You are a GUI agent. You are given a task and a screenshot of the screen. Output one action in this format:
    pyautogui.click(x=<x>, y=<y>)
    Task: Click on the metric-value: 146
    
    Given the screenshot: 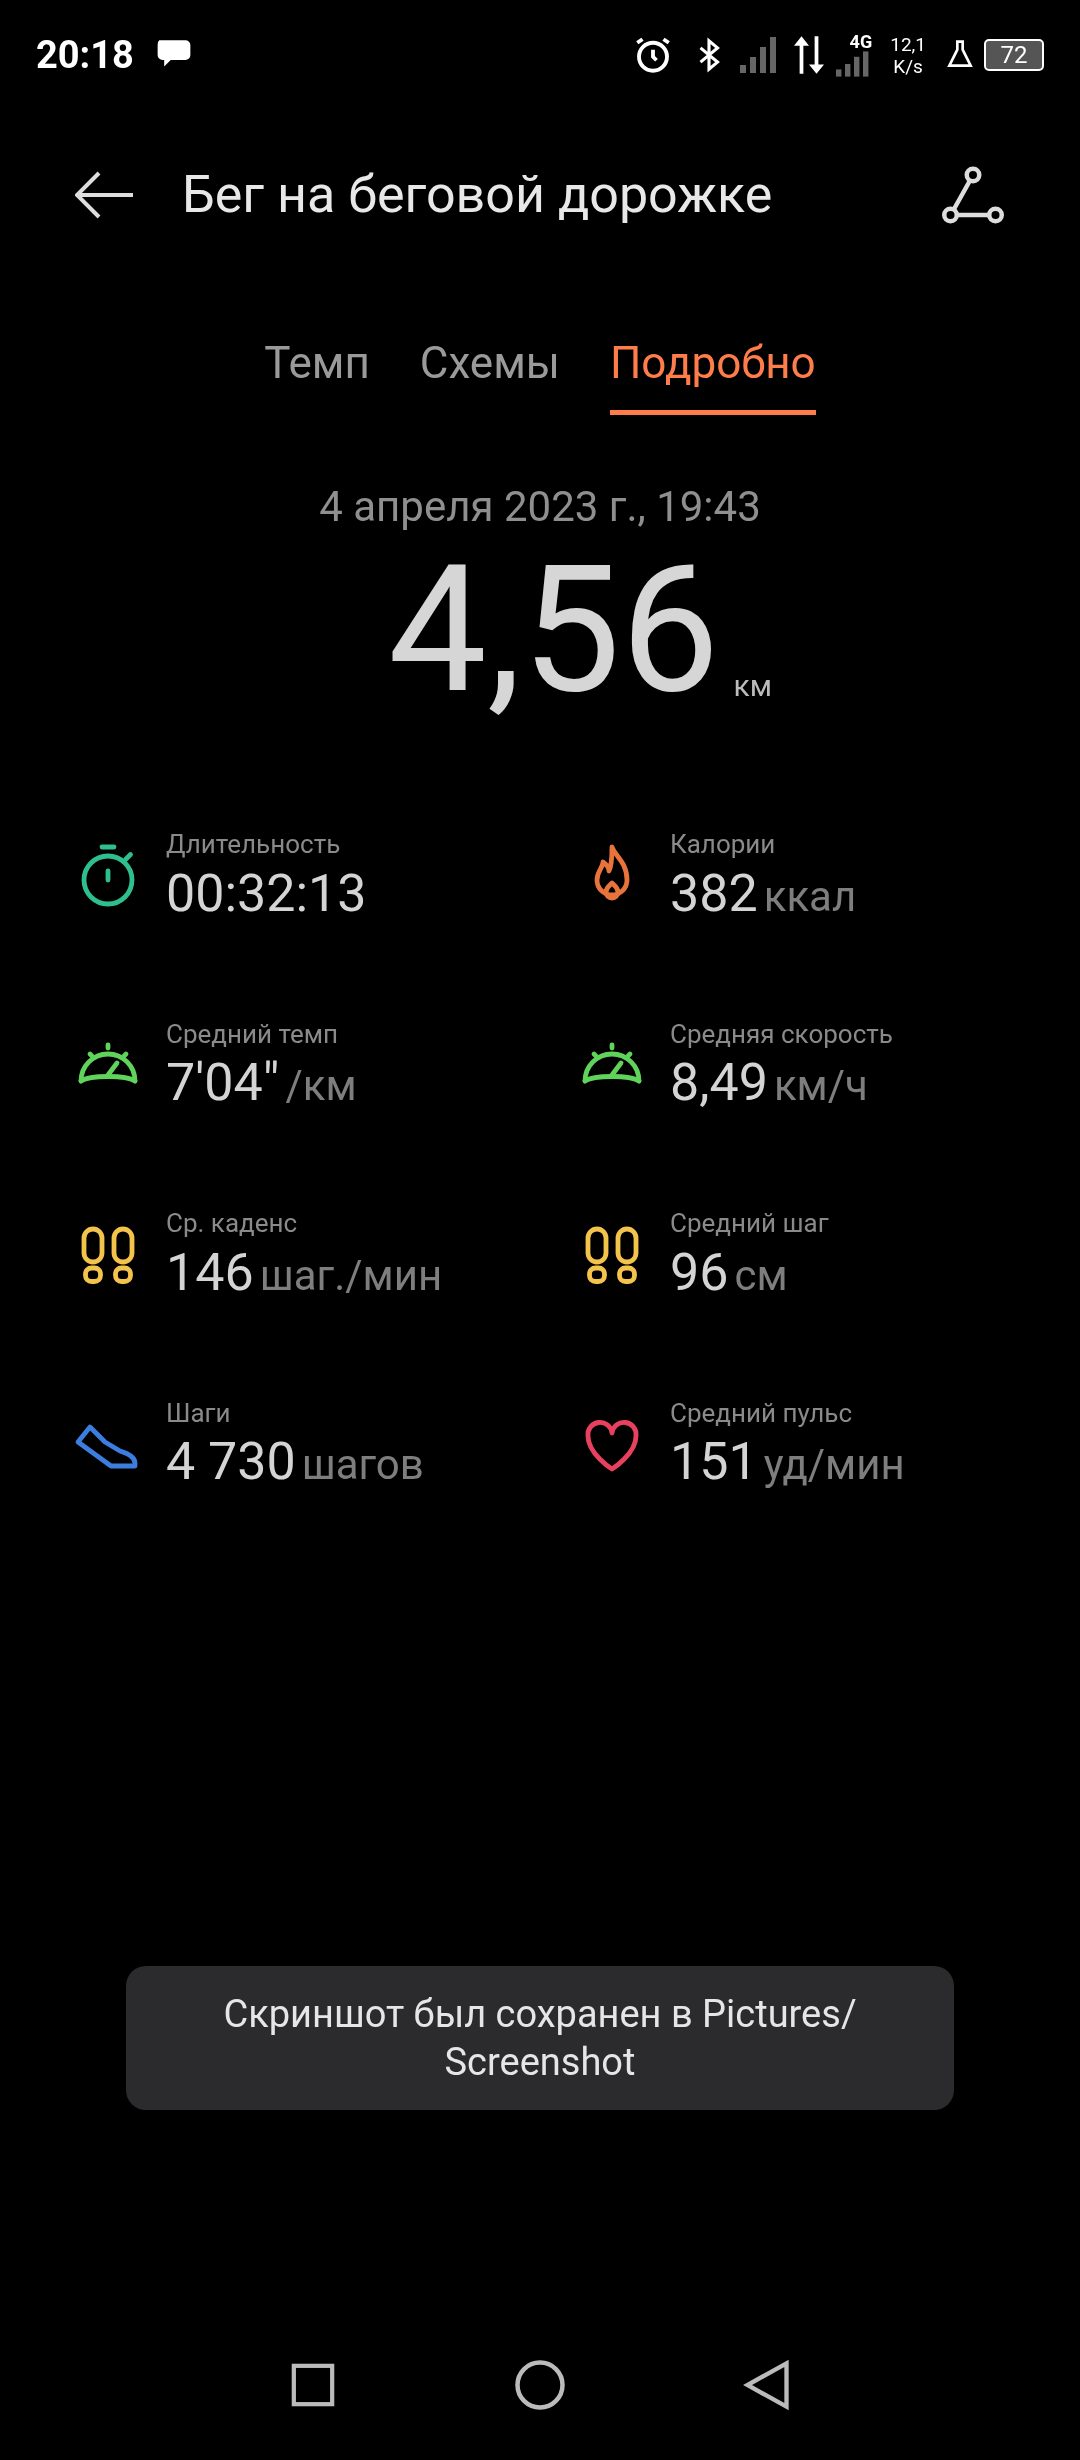 What is the action you would take?
    pyautogui.click(x=210, y=1272)
    